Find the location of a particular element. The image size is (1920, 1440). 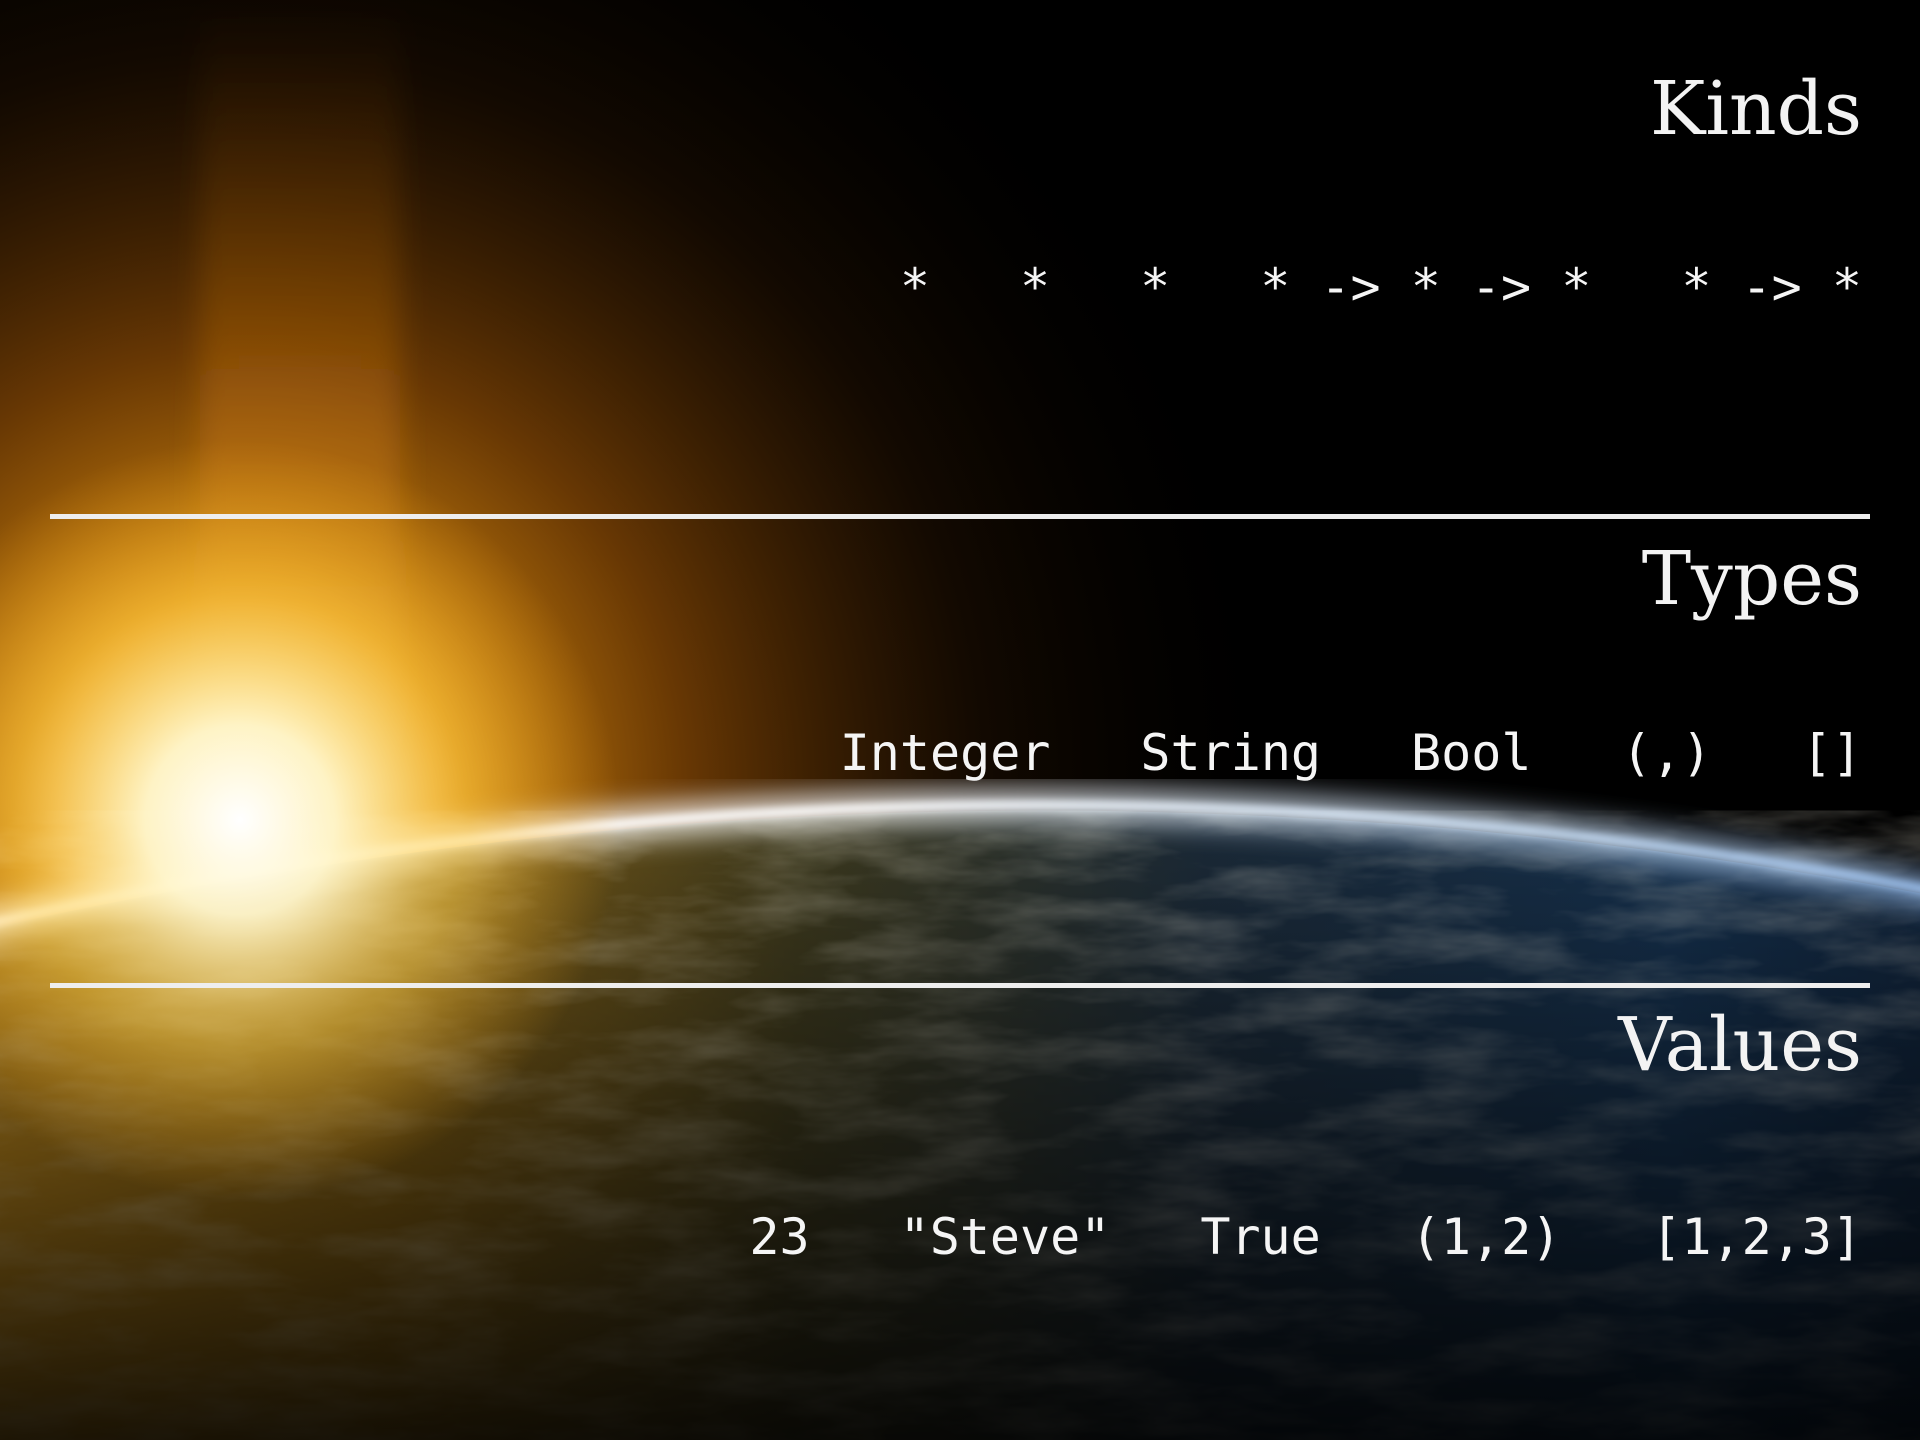

values-row: 23 "Steve" True (1,2) [1,2,3] is located at coordinates (1305, 1237).